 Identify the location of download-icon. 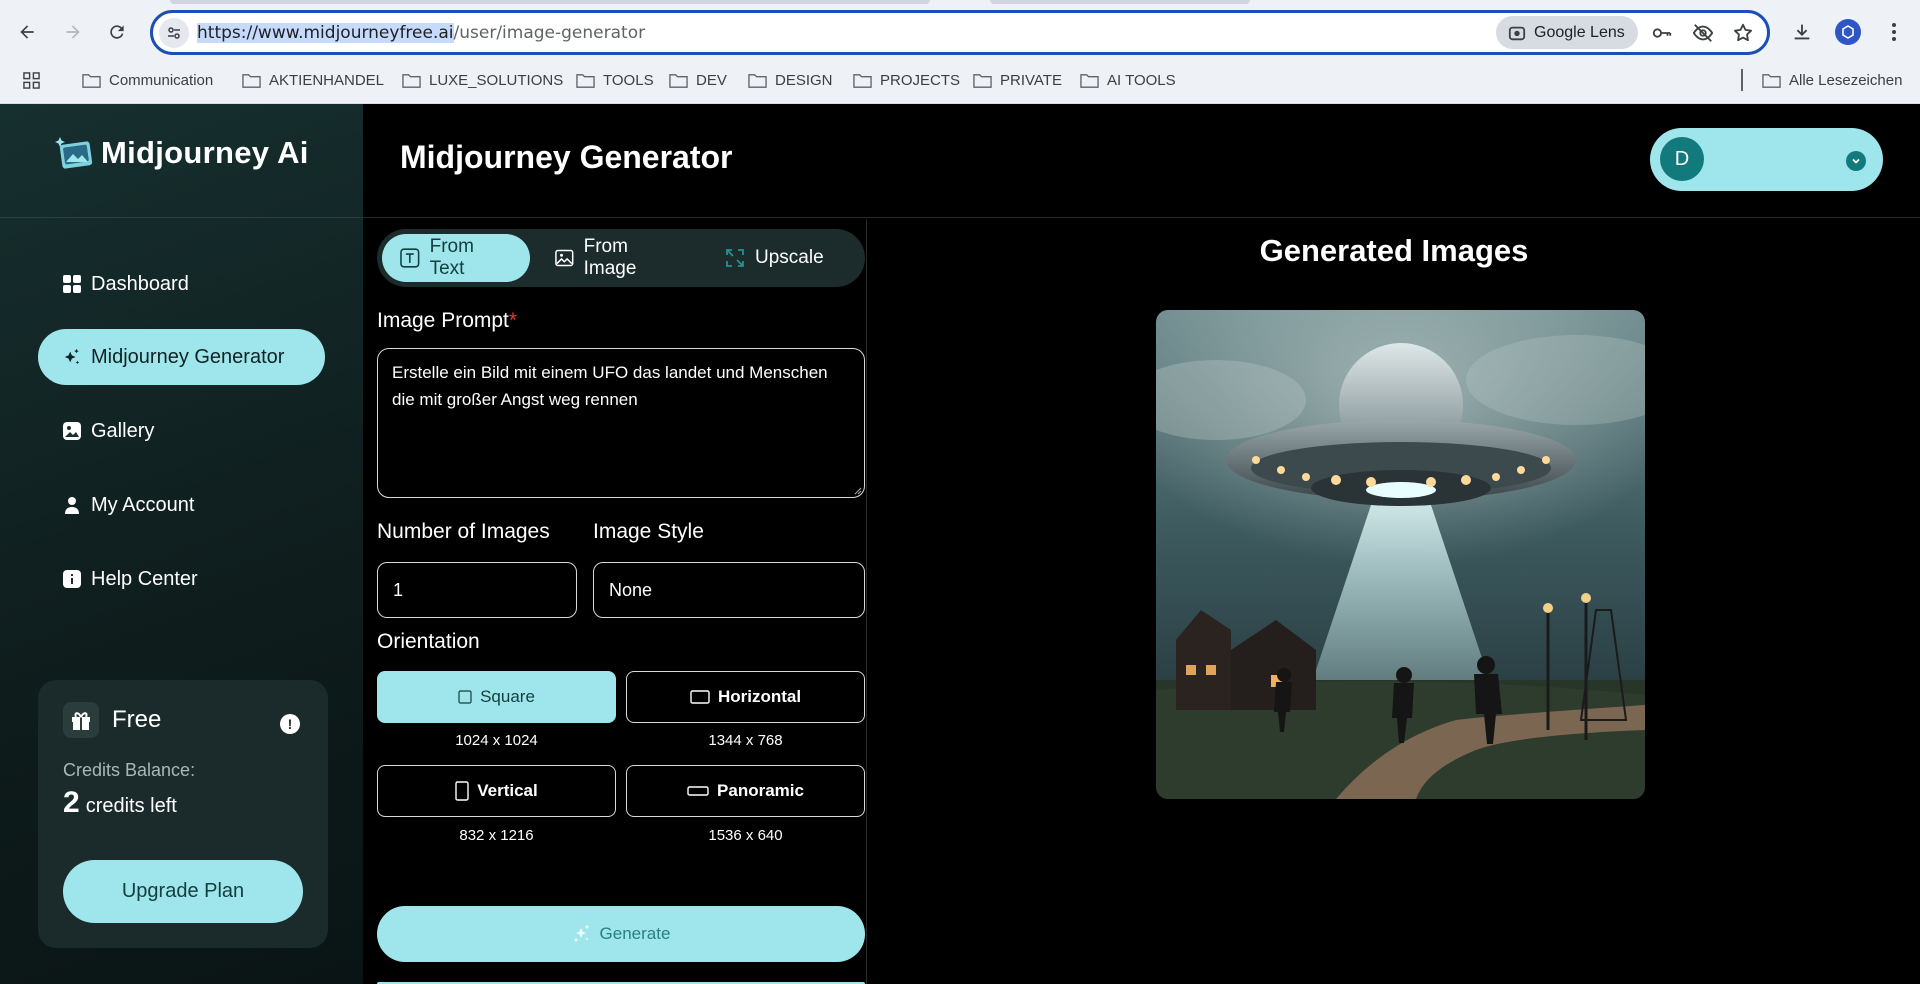
(1802, 32).